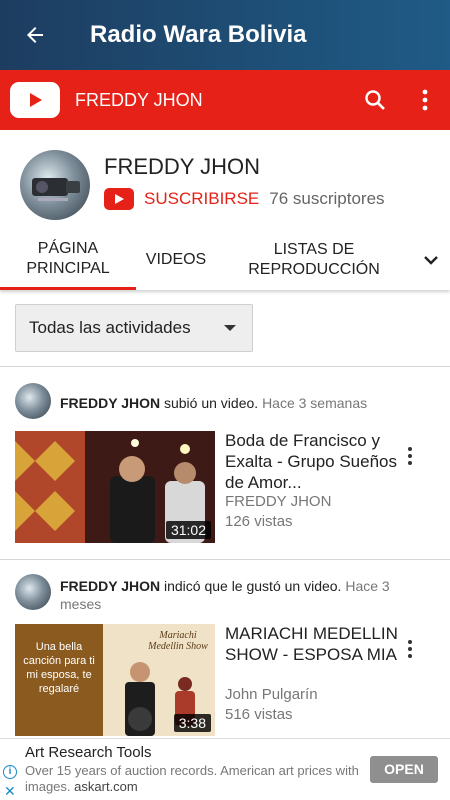 This screenshot has width=450, height=800. What do you see at coordinates (201, 199) in the screenshot?
I see `subscribe-button: SUSCRIBIRSE` at bounding box center [201, 199].